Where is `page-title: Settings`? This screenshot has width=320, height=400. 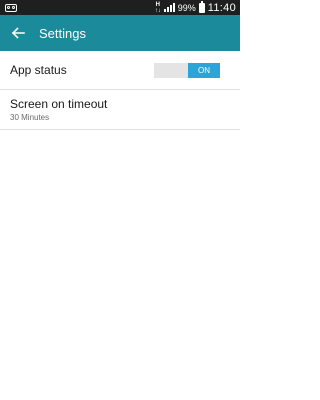 page-title: Settings is located at coordinates (62, 33).